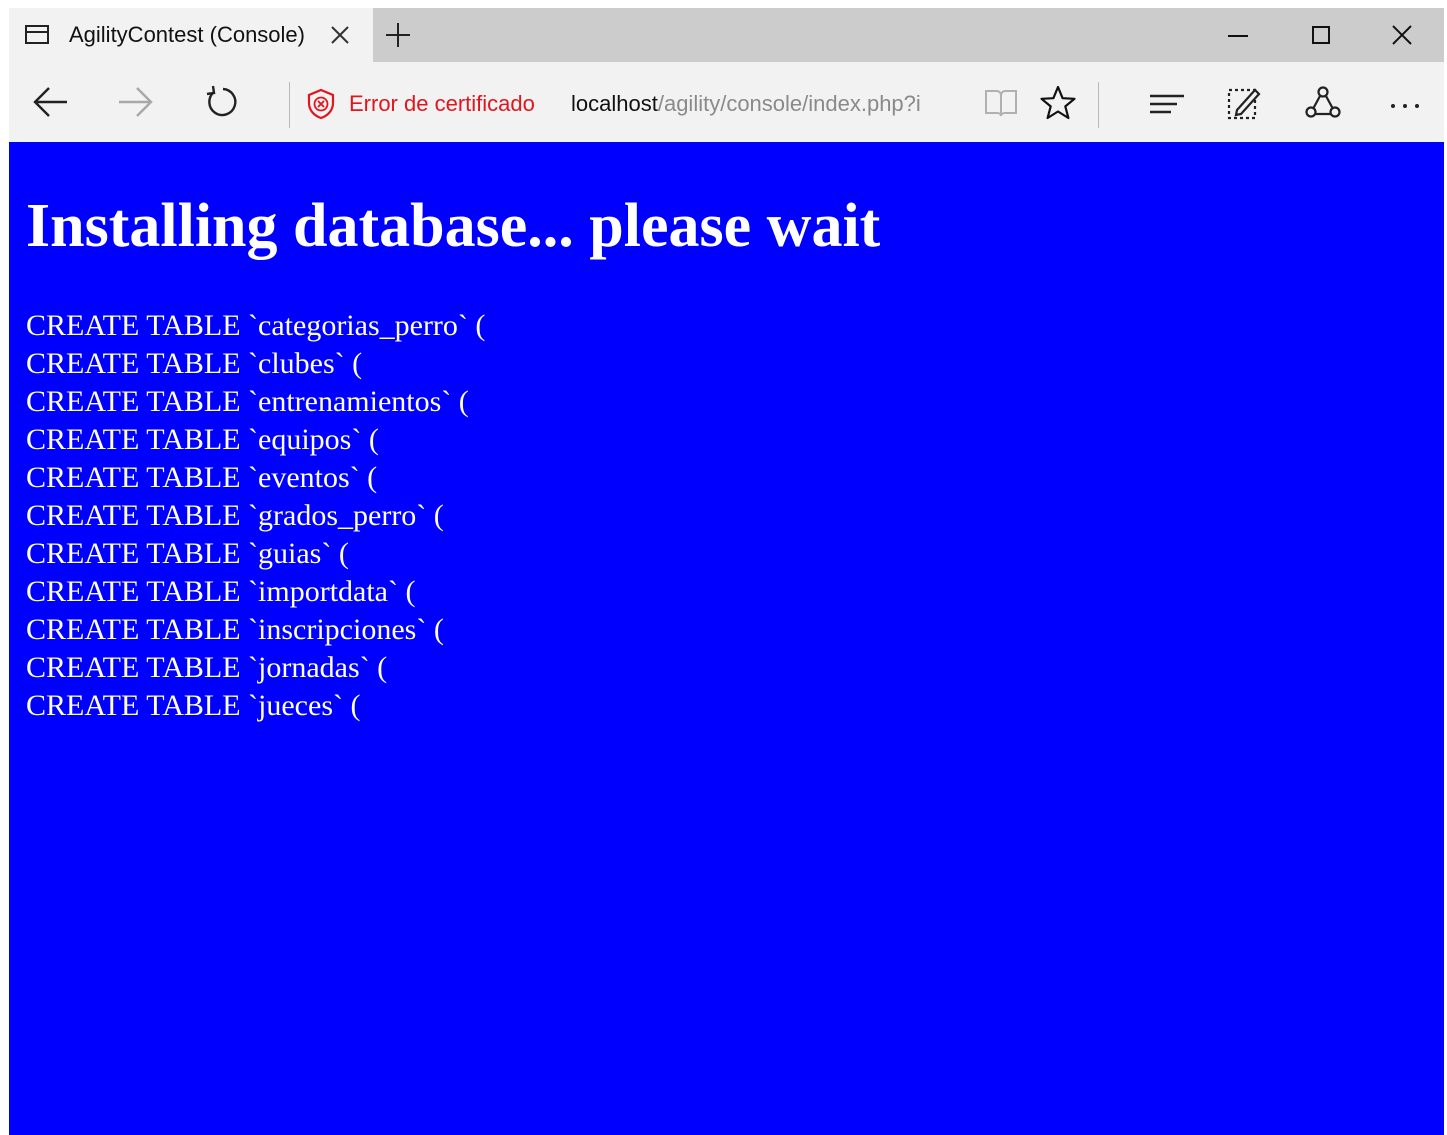 The width and height of the screenshot is (1447, 1135). Describe the element at coordinates (726, 35) in the screenshot. I see `title-bar: AgilityContest (Console)` at that location.